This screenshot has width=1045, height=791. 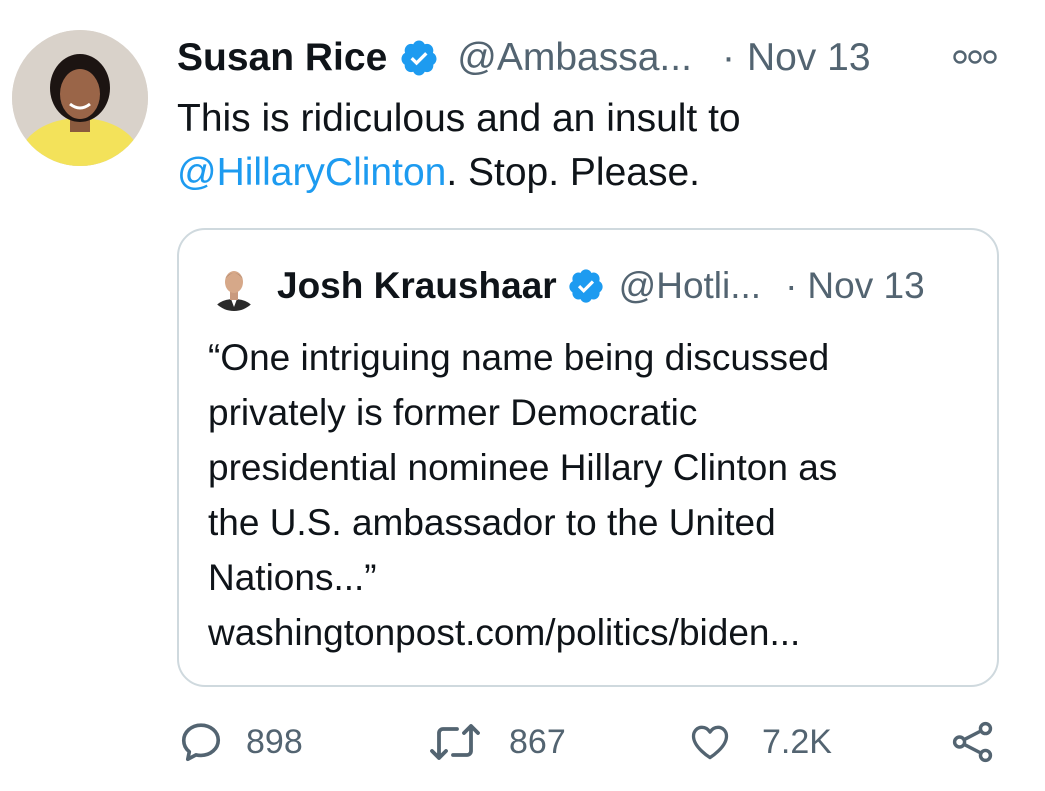 I want to click on retweet-icon, so click(x=455, y=742).